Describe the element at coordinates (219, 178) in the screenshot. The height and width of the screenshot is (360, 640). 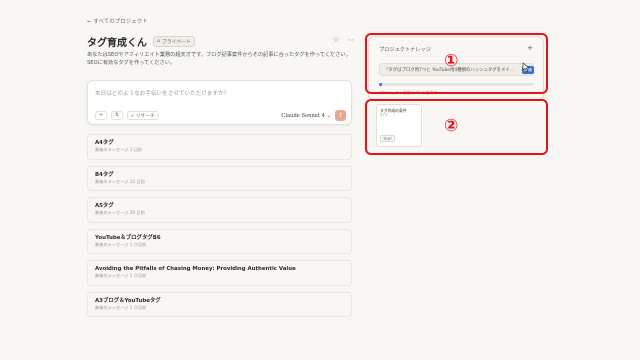
I see `chat-item: B4タグ 最後のメッセージ 14 日前` at that location.